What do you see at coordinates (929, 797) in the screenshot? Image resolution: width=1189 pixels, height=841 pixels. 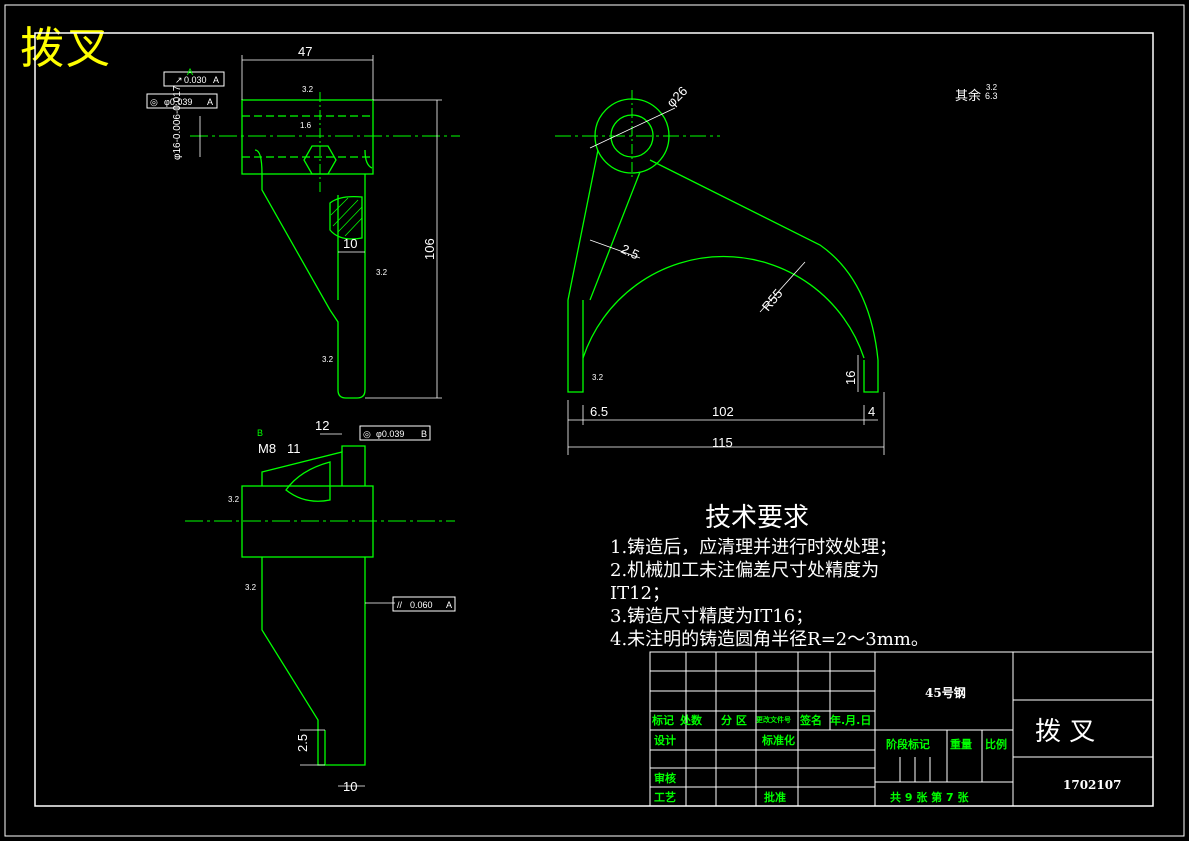 I see `tb-sheets: 共 9 张 第 7 张` at bounding box center [929, 797].